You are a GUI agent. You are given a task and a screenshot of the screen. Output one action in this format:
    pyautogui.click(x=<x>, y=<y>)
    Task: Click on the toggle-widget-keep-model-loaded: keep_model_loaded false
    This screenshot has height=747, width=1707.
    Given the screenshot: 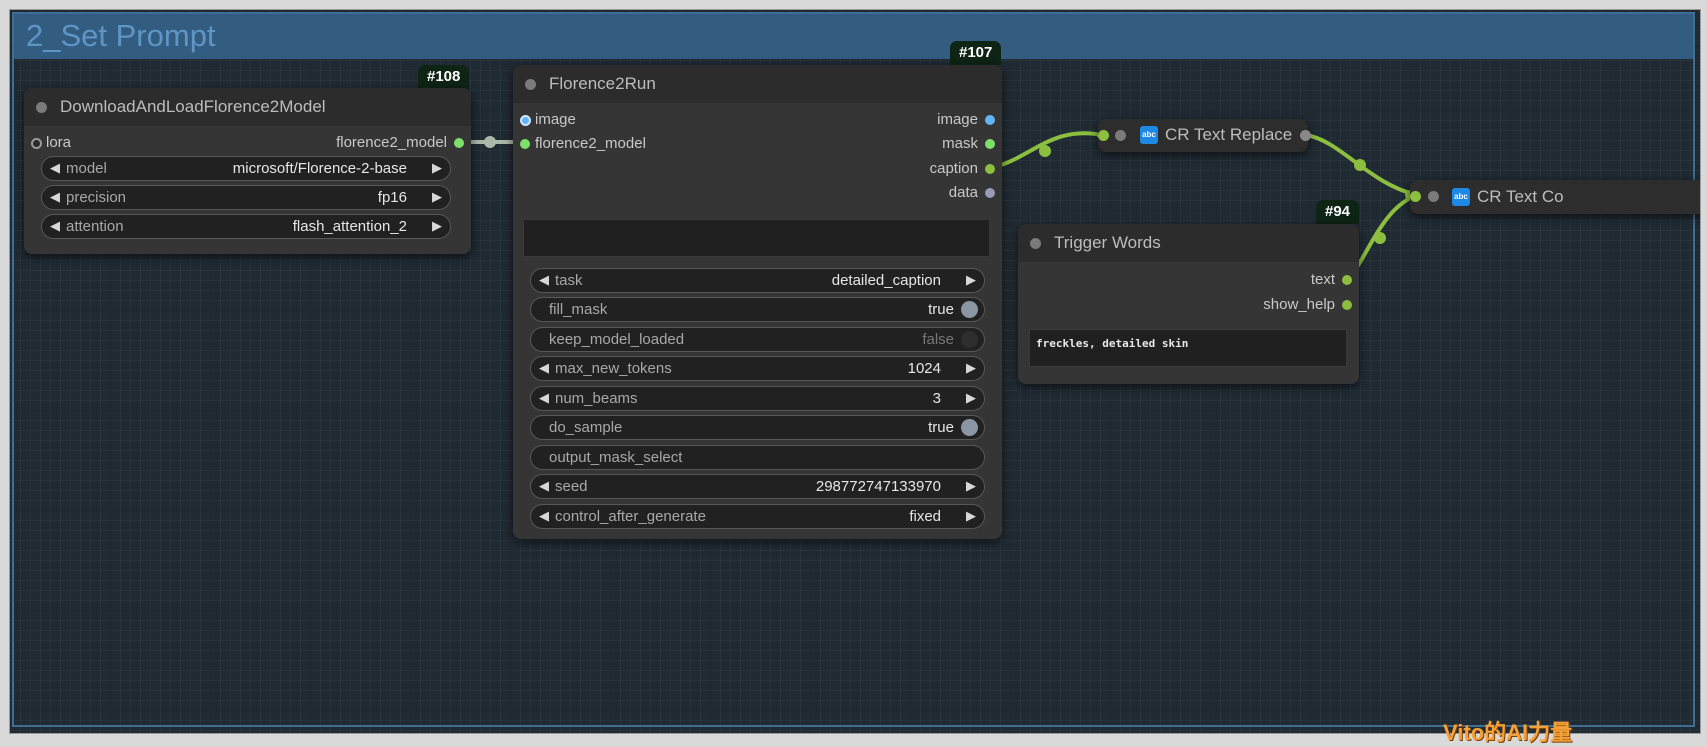 What is the action you would take?
    pyautogui.click(x=757, y=339)
    